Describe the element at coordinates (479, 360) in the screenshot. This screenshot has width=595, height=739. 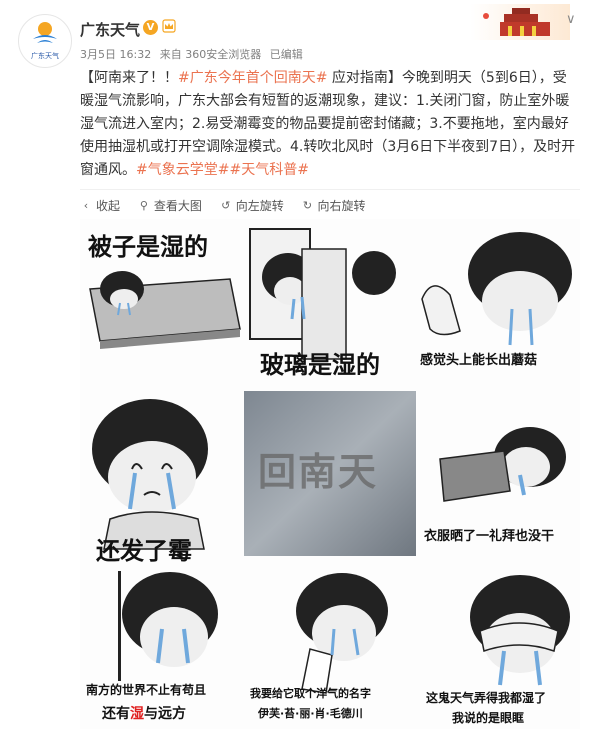
I see `caption-mushroom: 感觉头上能长出蘑菇` at that location.